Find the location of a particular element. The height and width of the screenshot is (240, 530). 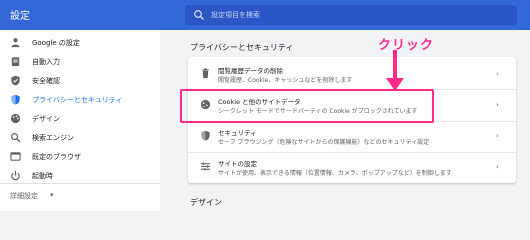

search-box is located at coordinates (351, 15).